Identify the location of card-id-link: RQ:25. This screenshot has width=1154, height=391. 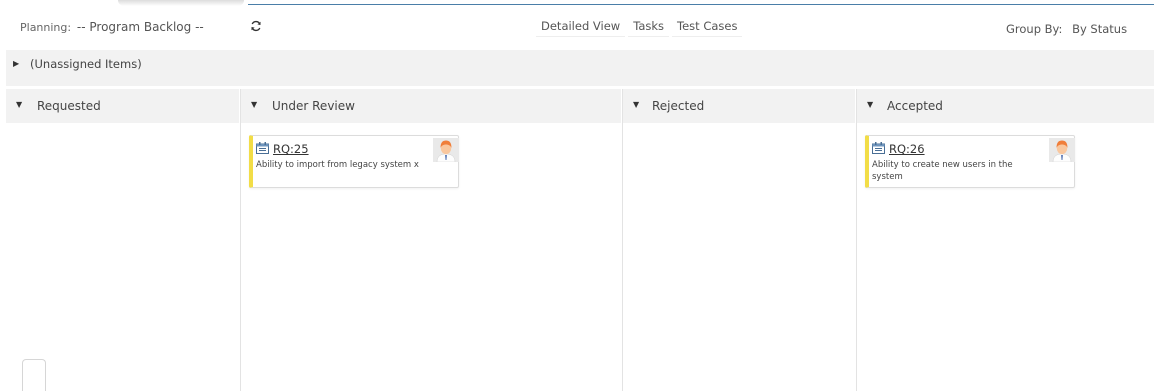
(291, 149).